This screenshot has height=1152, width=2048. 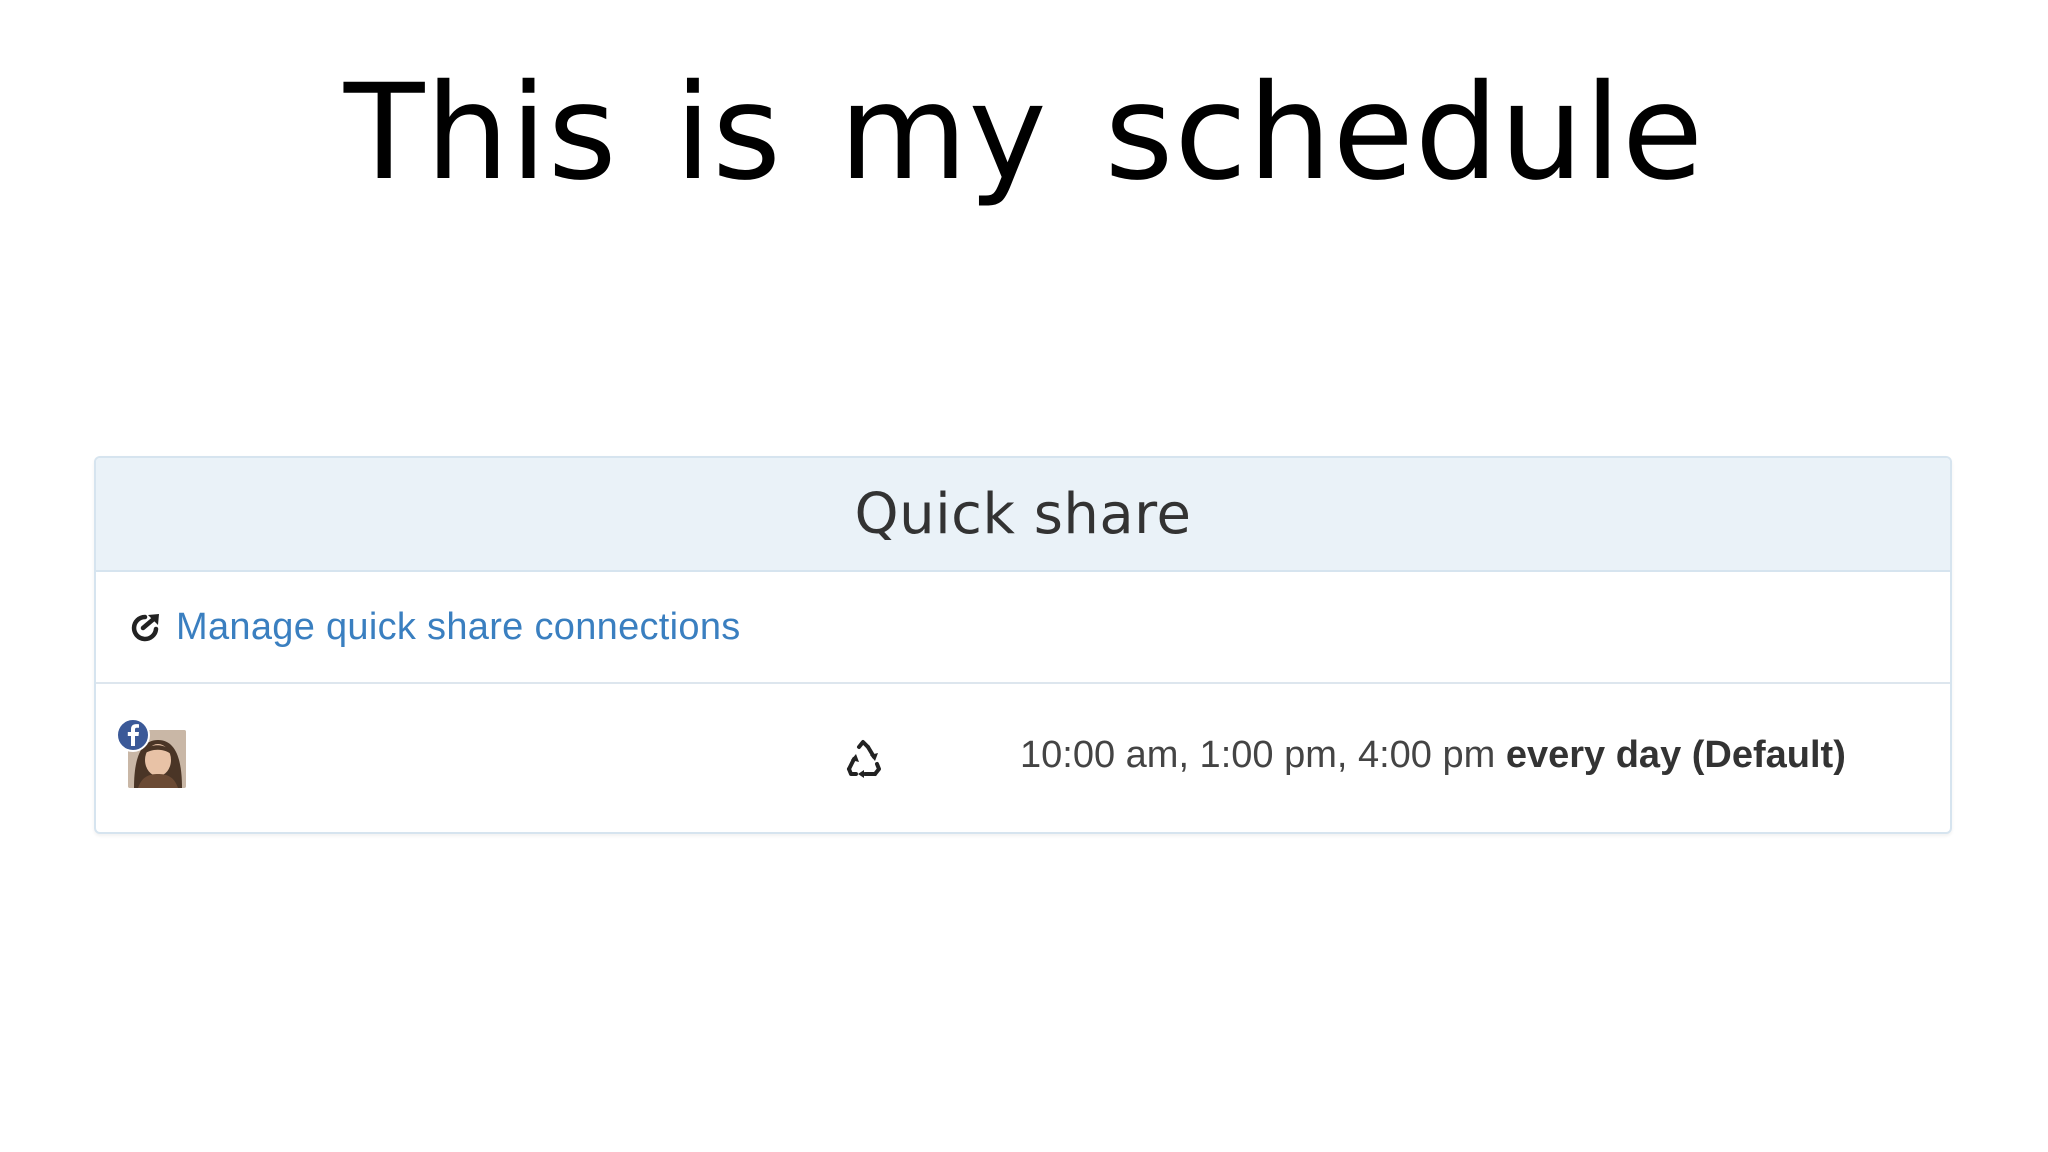 I want to click on manage-connections-row: Manage quick share connections, so click(x=1023, y=628).